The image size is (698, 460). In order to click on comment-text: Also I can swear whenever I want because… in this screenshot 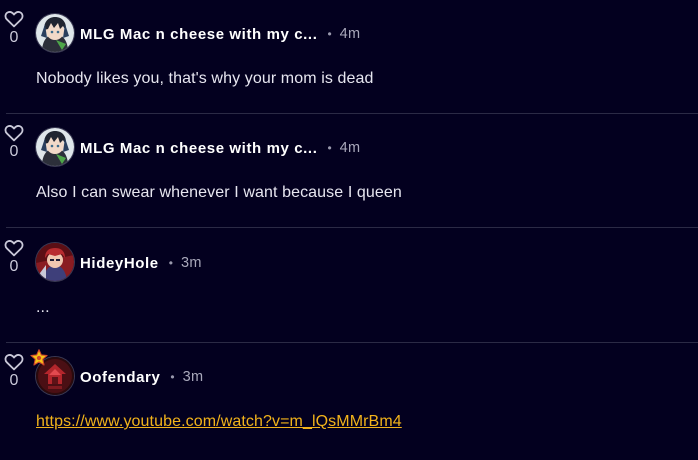, I will do `click(219, 192)`.